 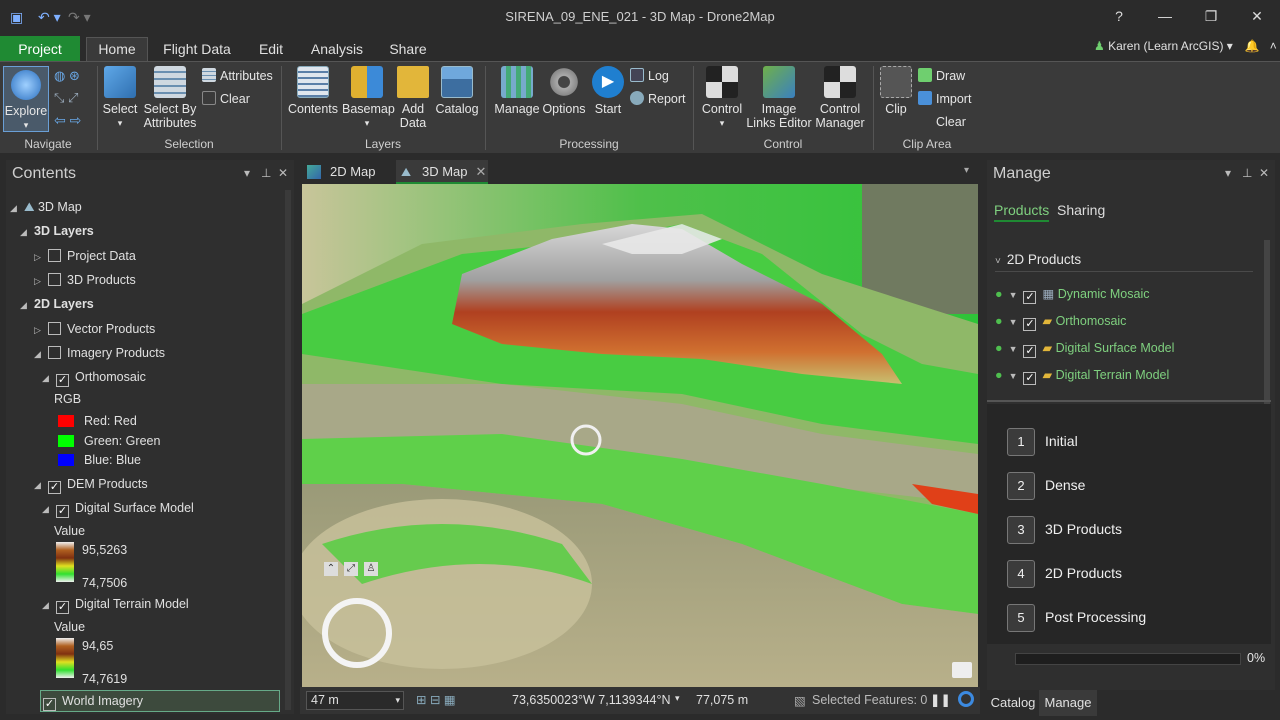 What do you see at coordinates (271, 50) in the screenshot?
I see `tab-edit: Edit` at bounding box center [271, 50].